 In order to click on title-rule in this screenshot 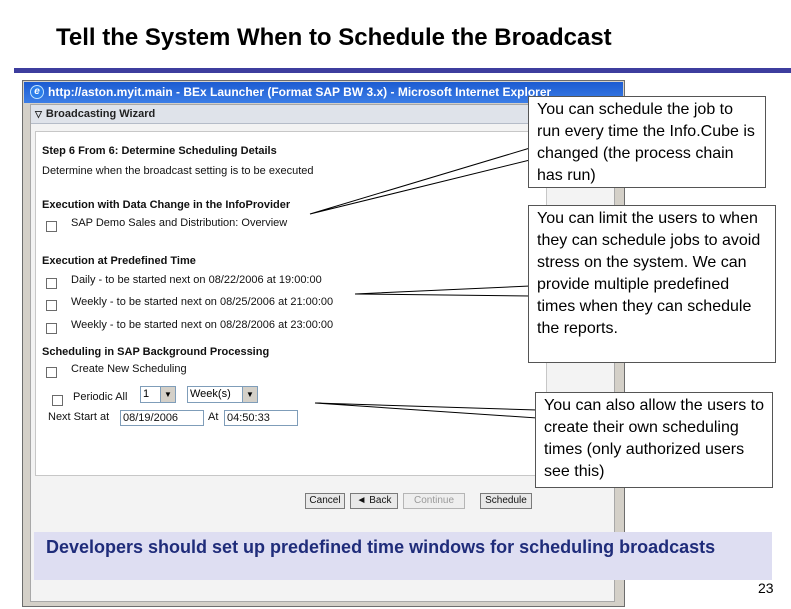, I will do `click(402, 70)`.